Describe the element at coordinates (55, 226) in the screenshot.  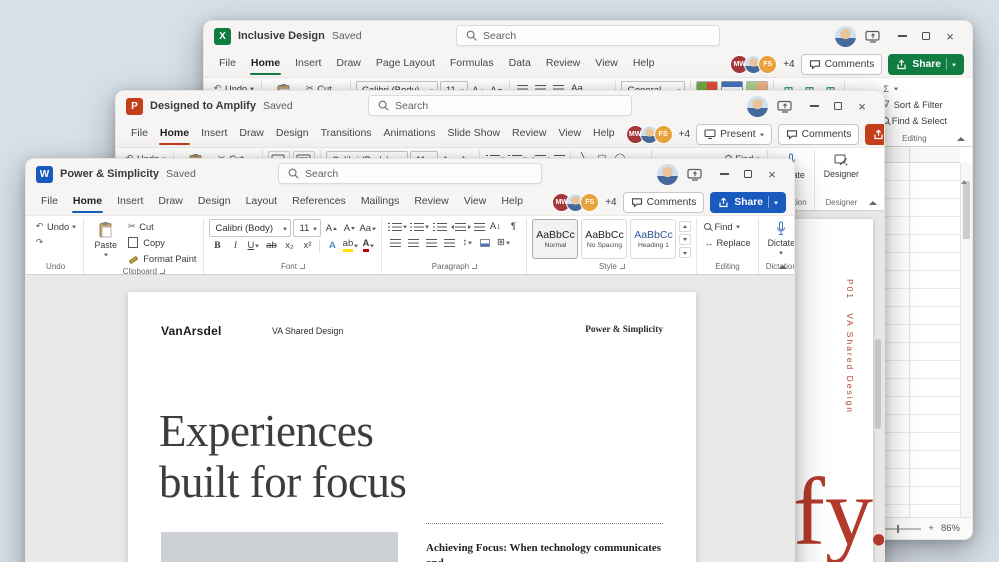
I see `undo-button: ↶Undo` at that location.